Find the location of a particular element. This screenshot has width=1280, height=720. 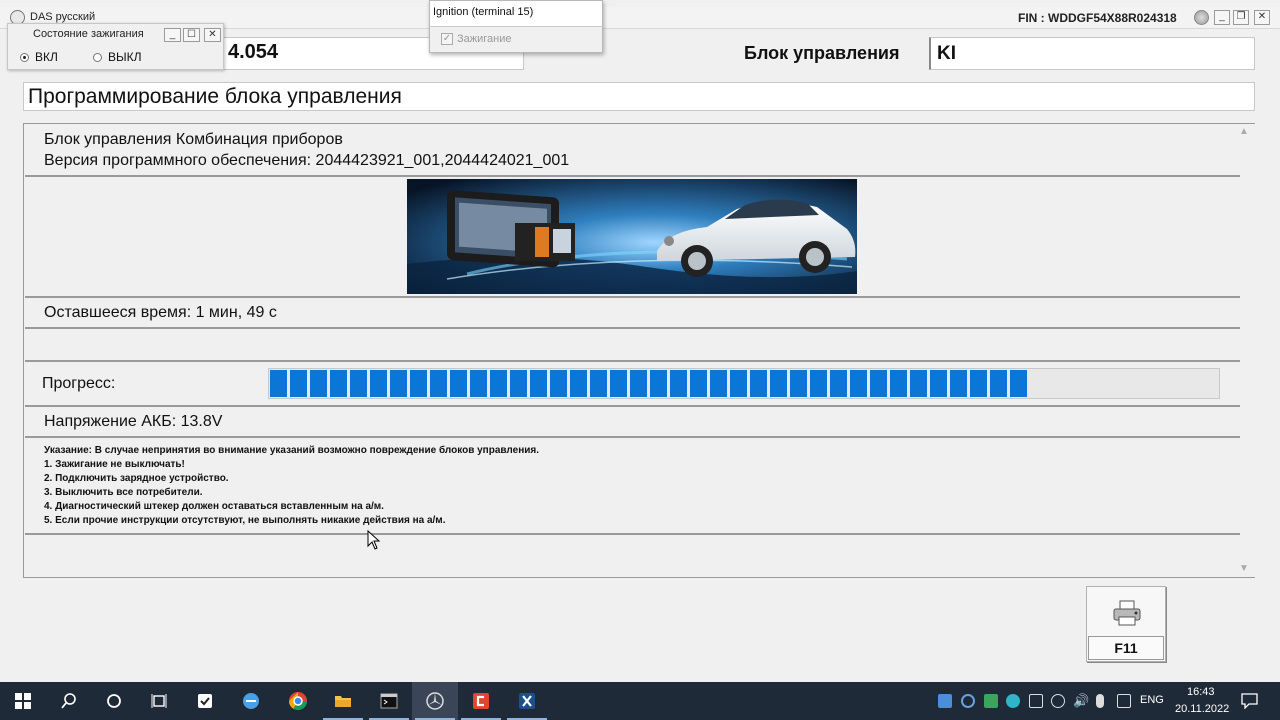

battery-voltage: Напряжение АКБ: 13.8V is located at coordinates (133, 421).